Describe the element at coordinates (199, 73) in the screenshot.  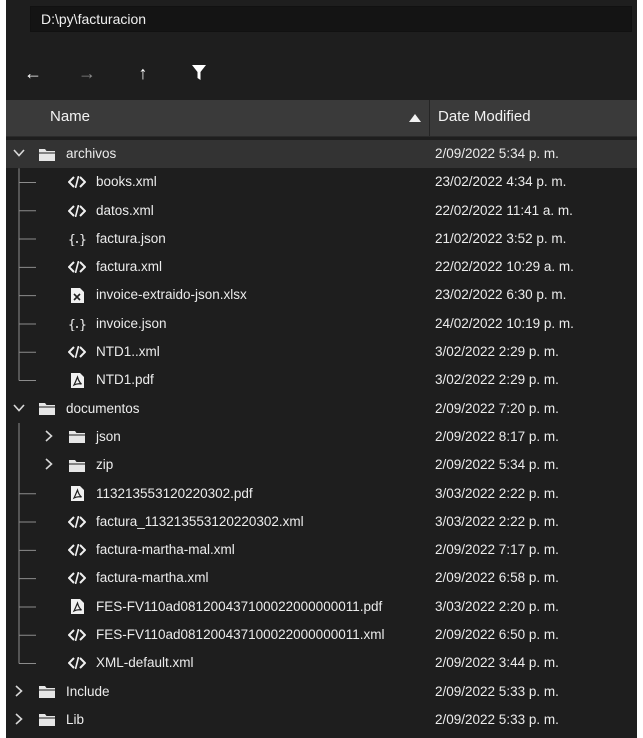
I see `filter-icon` at that location.